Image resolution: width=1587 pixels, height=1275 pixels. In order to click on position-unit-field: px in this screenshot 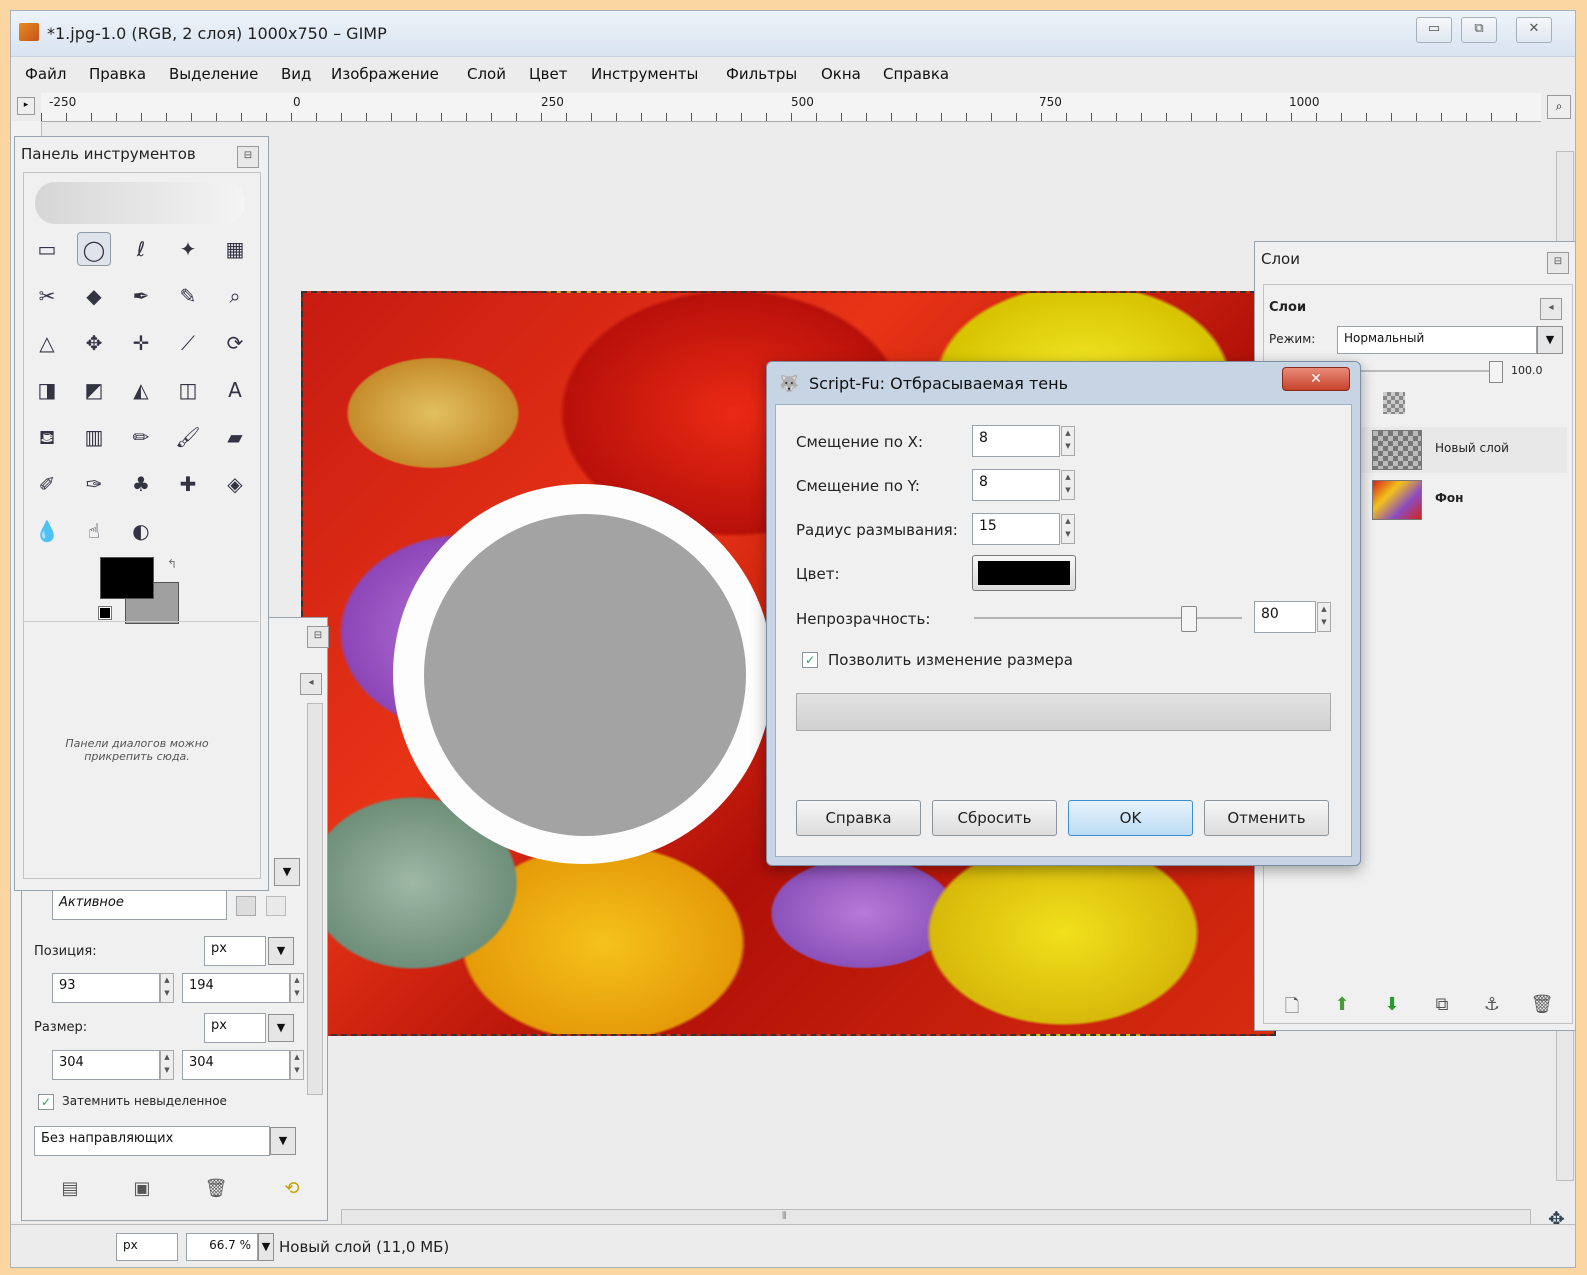, I will do `click(235, 951)`.